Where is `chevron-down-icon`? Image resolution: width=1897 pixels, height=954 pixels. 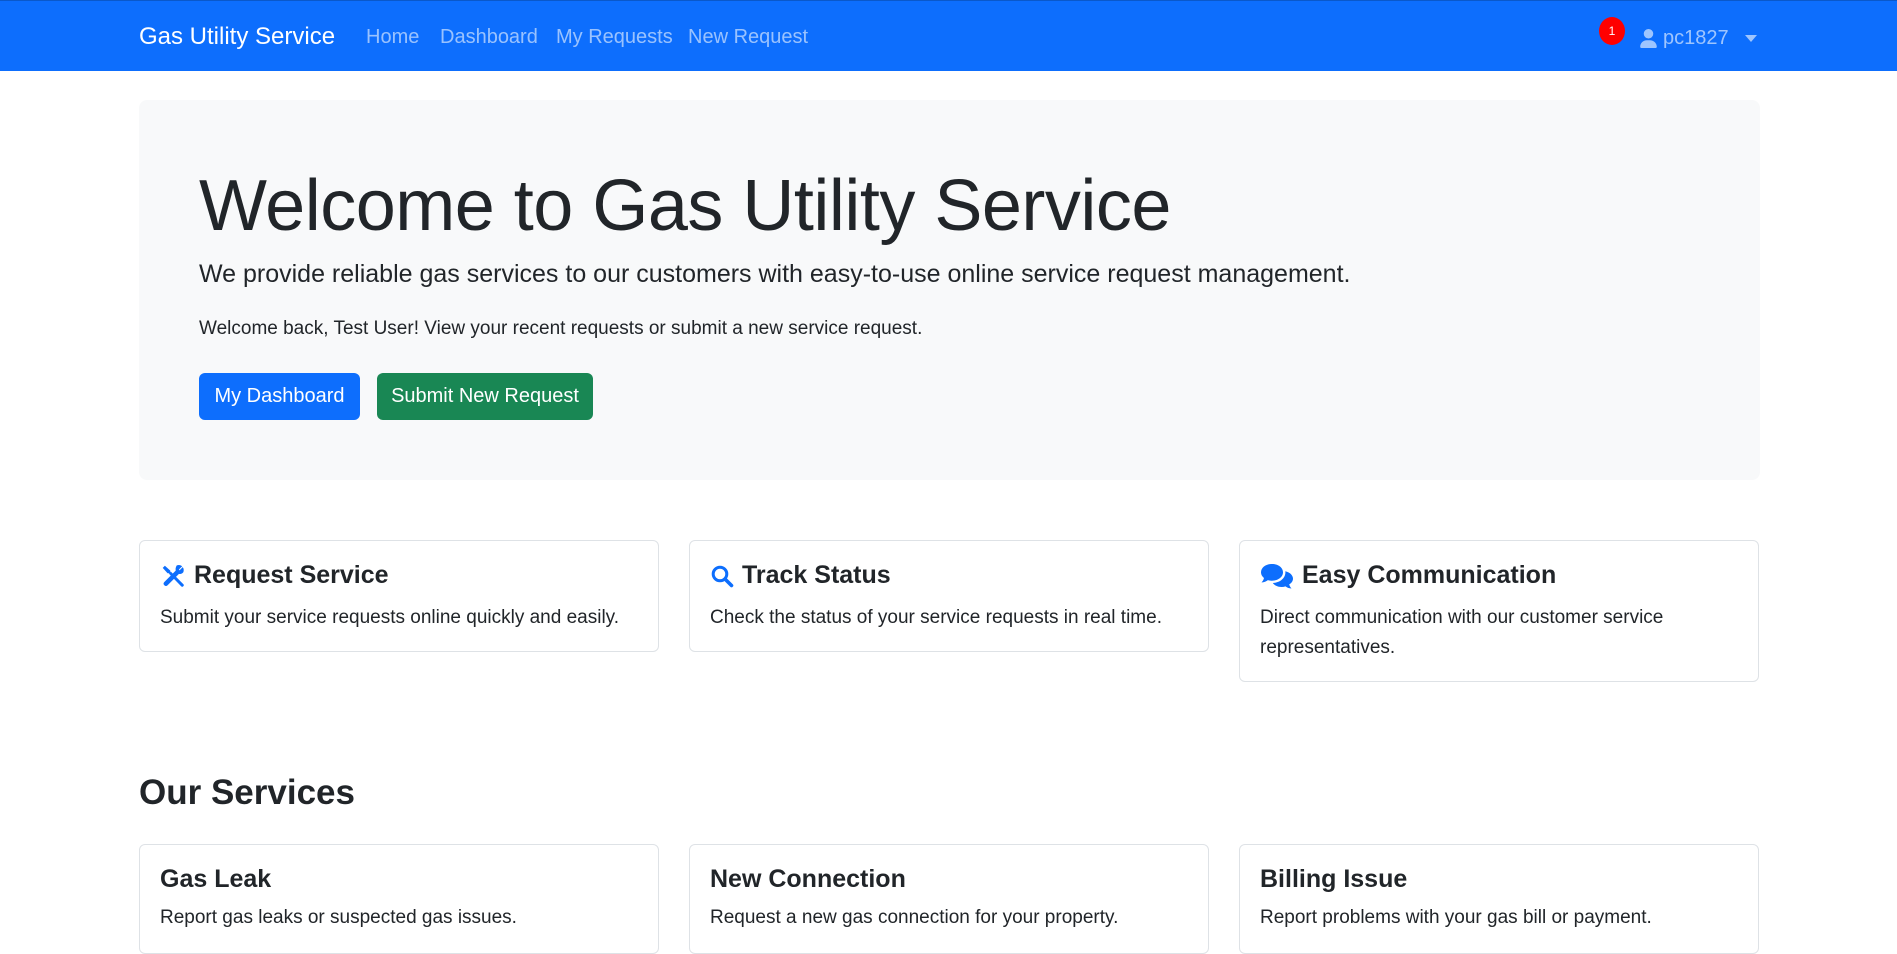
chevron-down-icon is located at coordinates (1750, 38).